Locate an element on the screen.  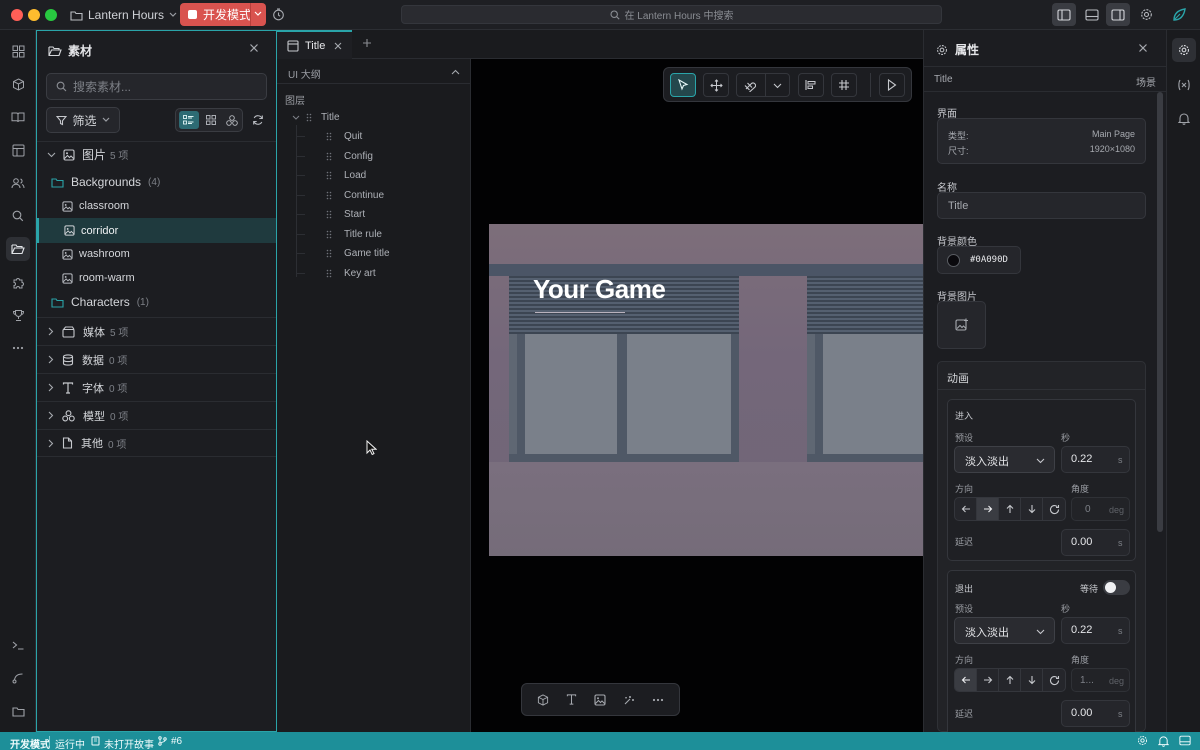
status-gear-icon is located at coordinates (1142, 740).